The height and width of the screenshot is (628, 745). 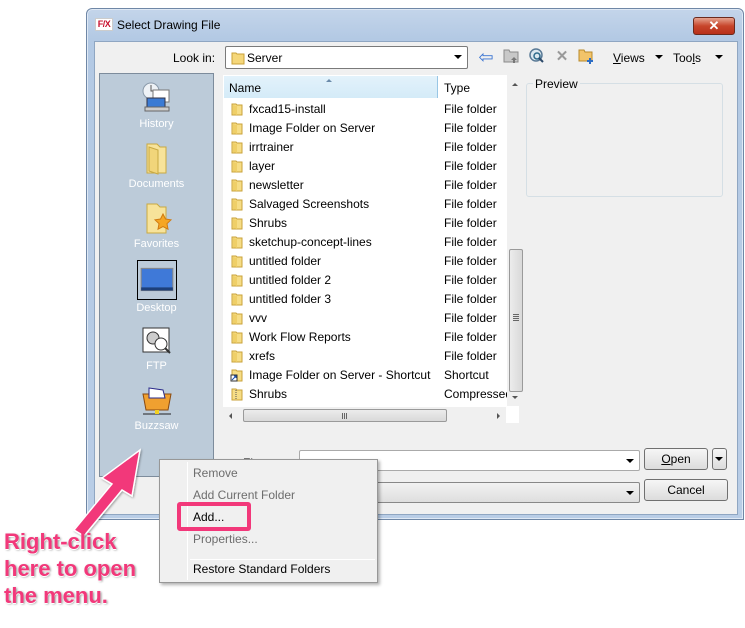 I want to click on file-name: irrtrainer, so click(x=271, y=147).